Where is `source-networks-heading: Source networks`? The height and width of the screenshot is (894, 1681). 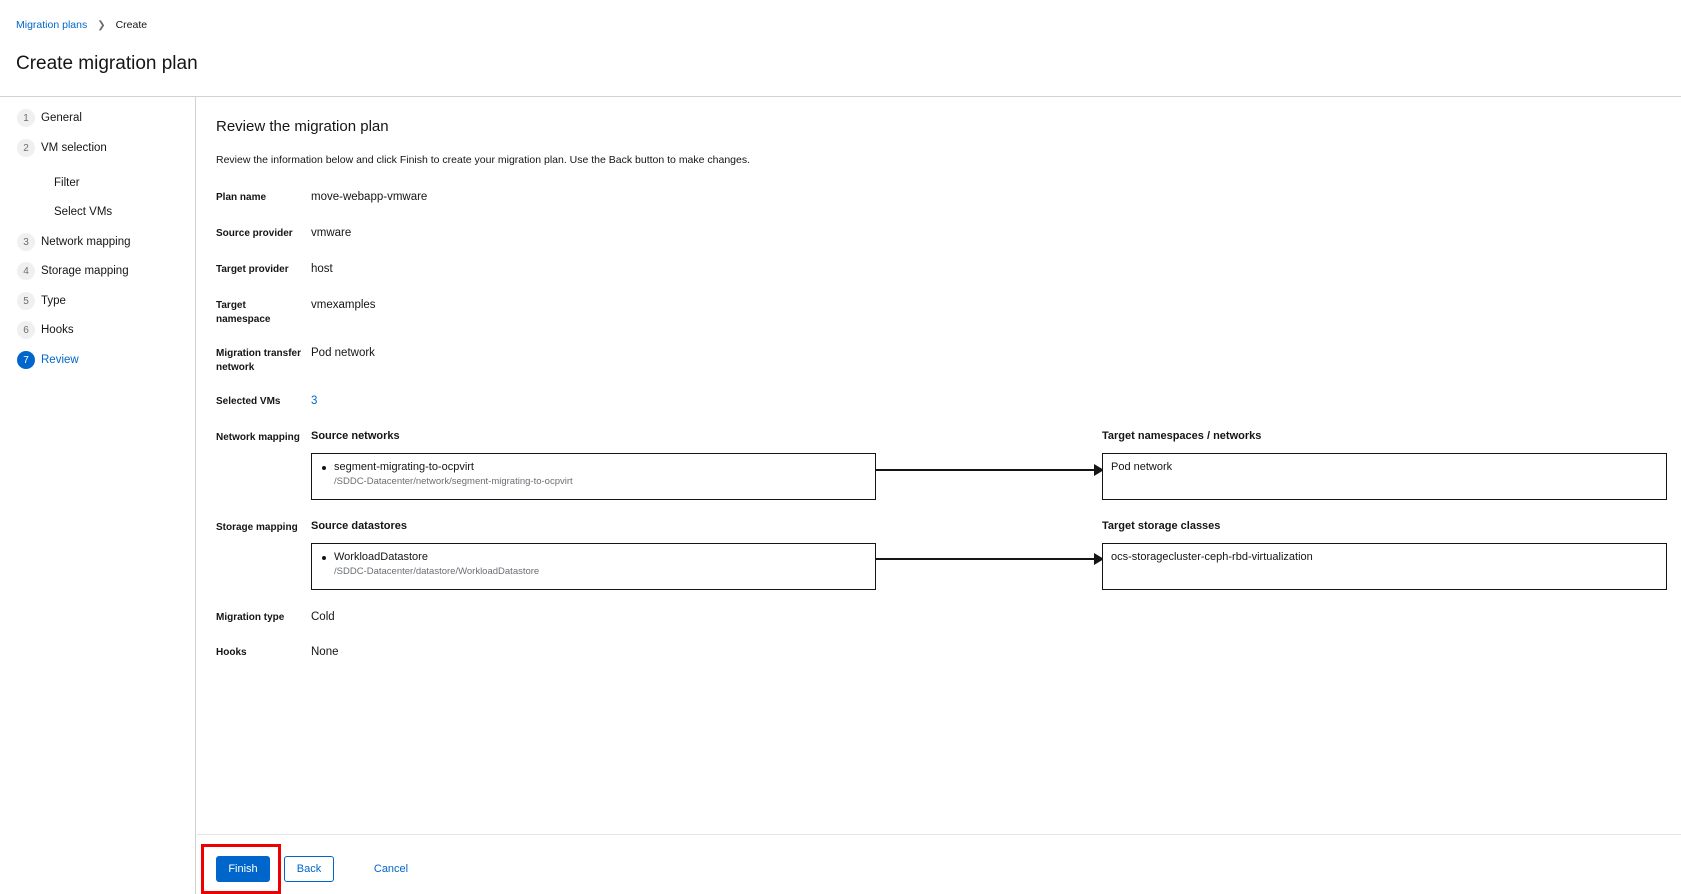 source-networks-heading: Source networks is located at coordinates (355, 436).